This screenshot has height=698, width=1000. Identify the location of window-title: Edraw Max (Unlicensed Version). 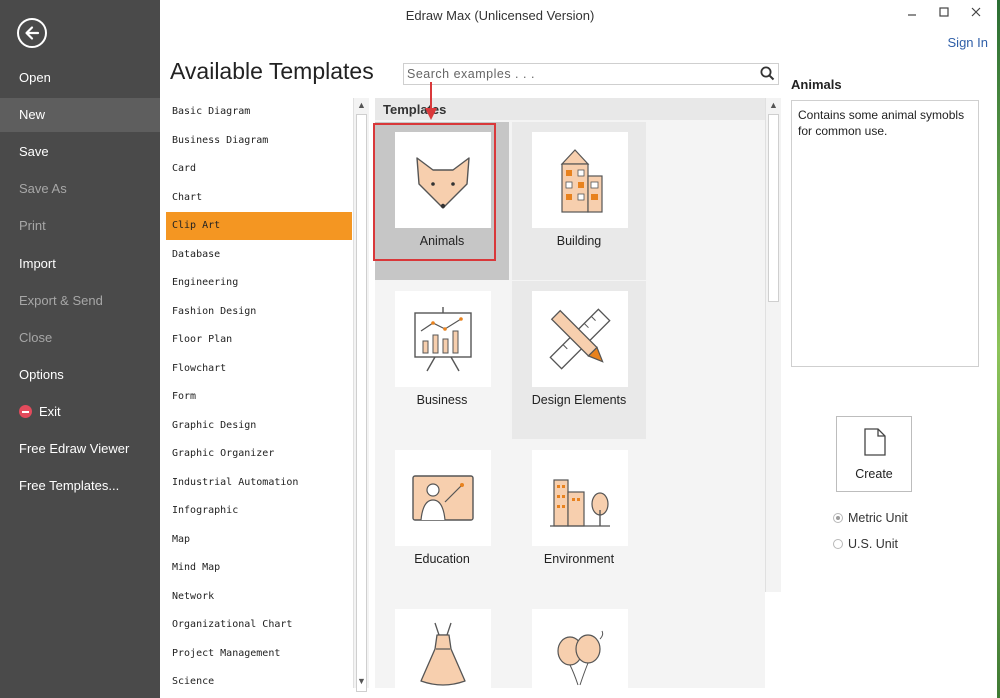
(500, 15).